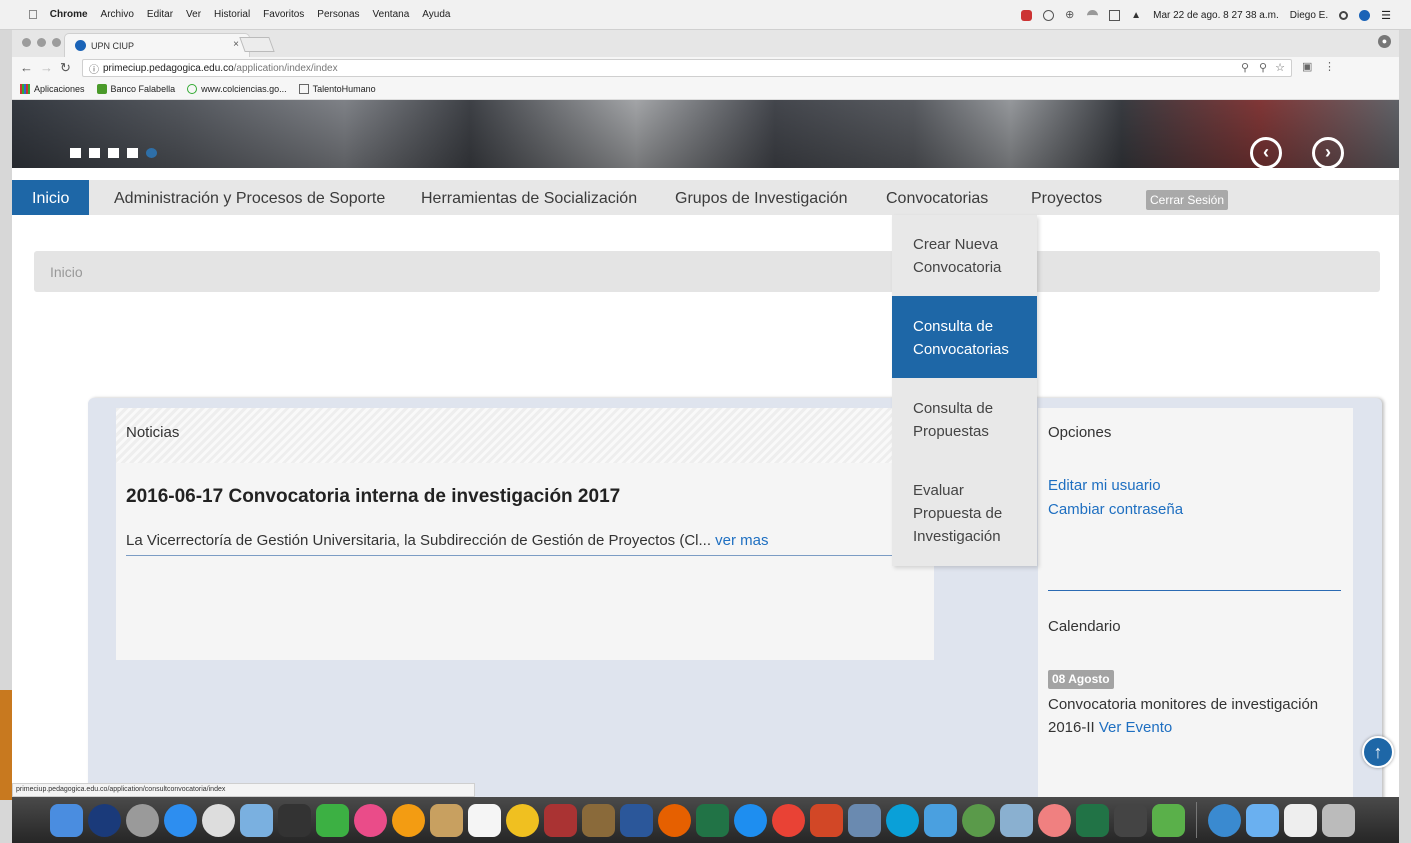  I want to click on calendar-icon, so click(484, 820).